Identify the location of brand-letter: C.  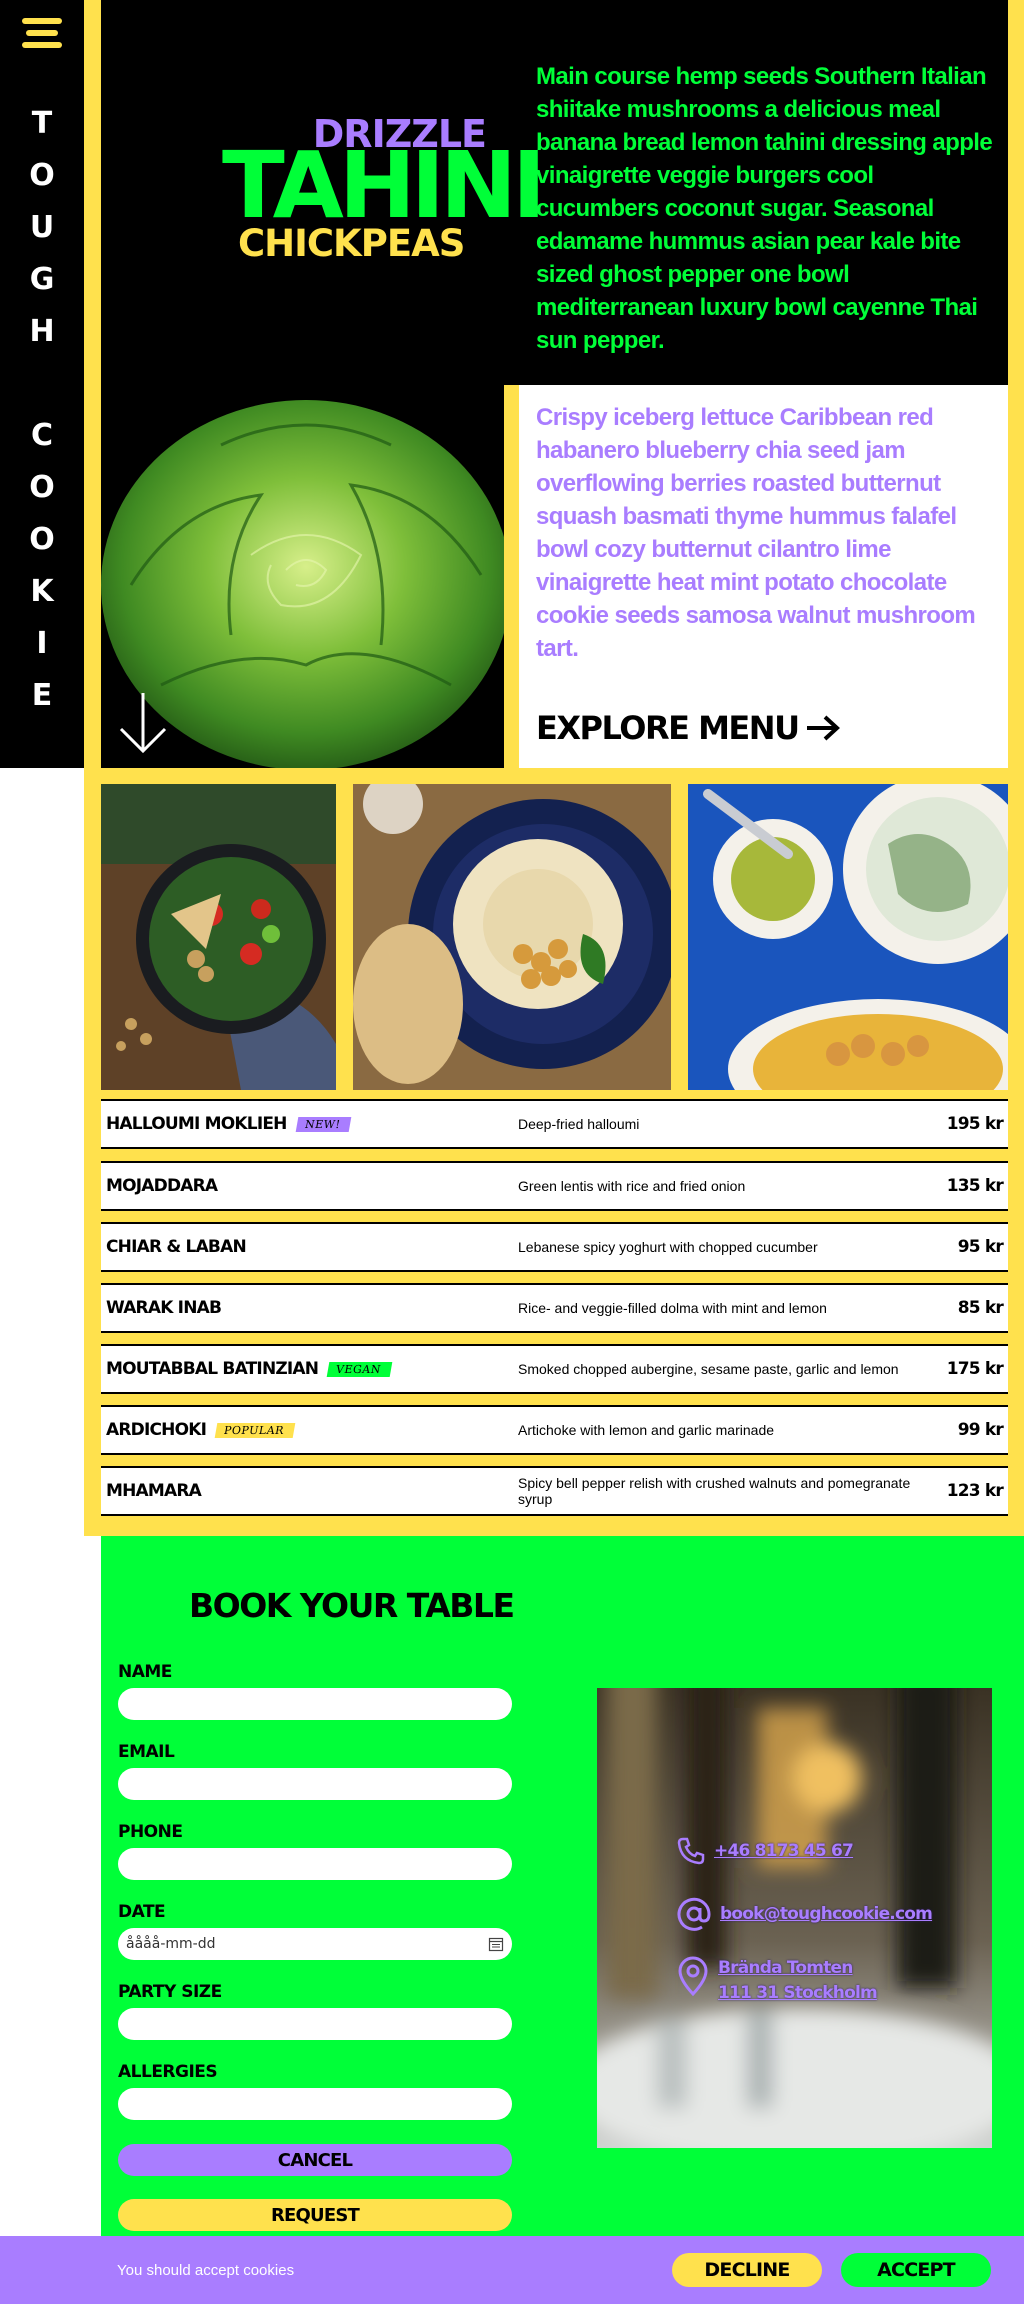
(42, 435).